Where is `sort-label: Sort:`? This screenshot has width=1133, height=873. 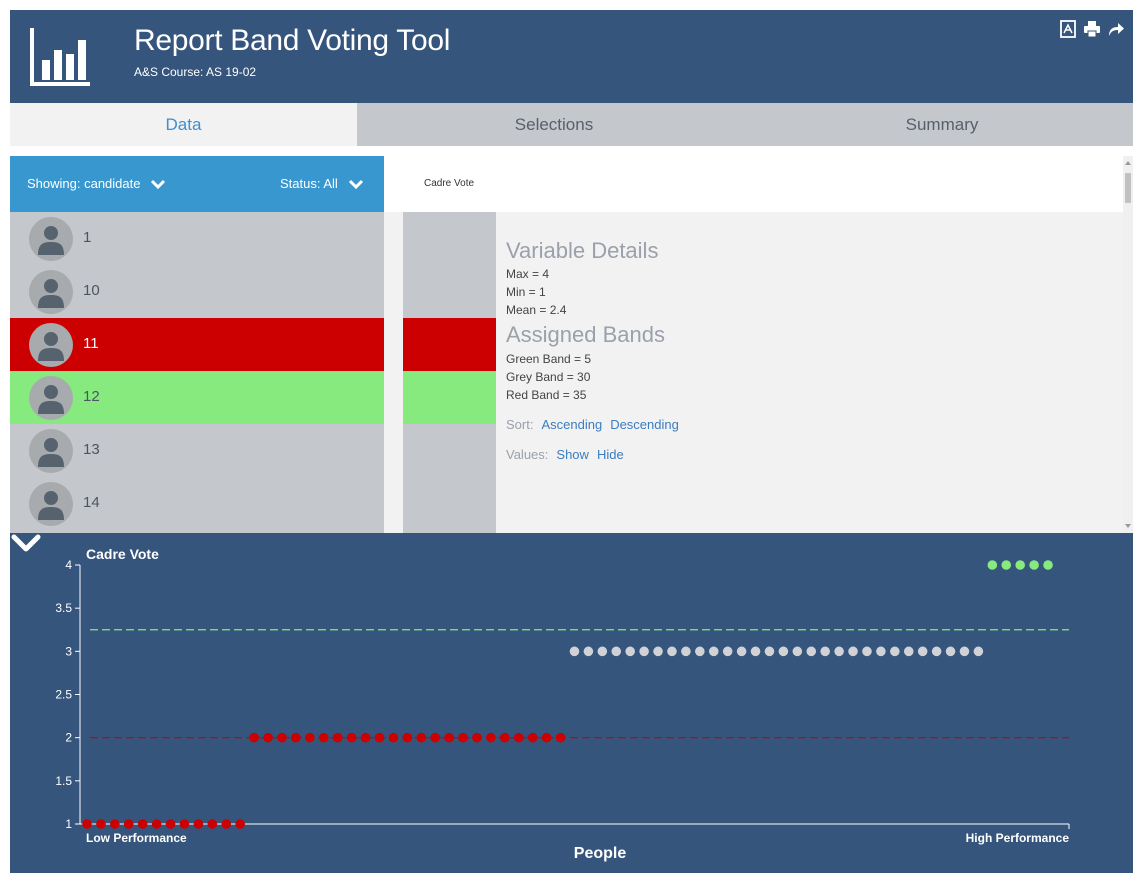
sort-label: Sort: is located at coordinates (520, 424).